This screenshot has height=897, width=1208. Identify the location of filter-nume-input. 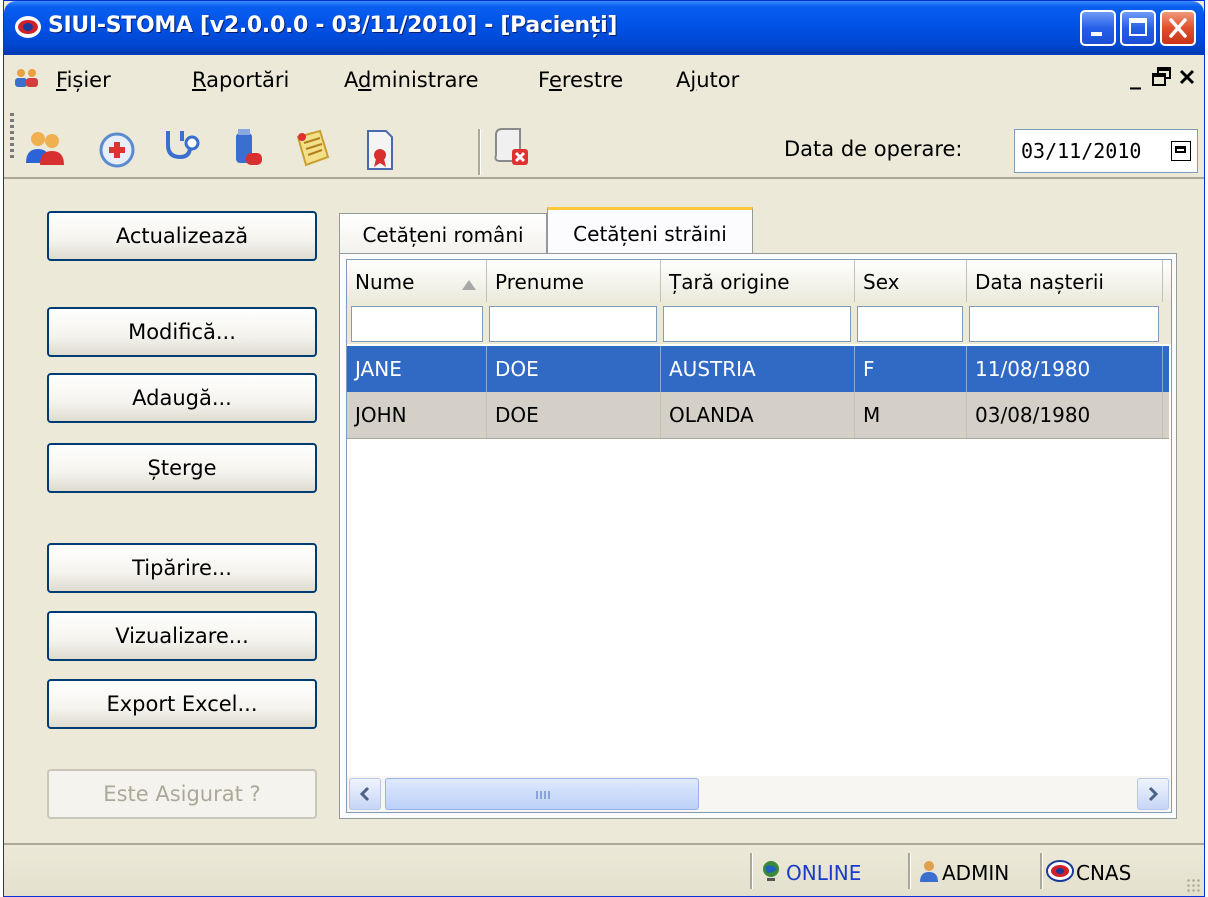
(417, 324).